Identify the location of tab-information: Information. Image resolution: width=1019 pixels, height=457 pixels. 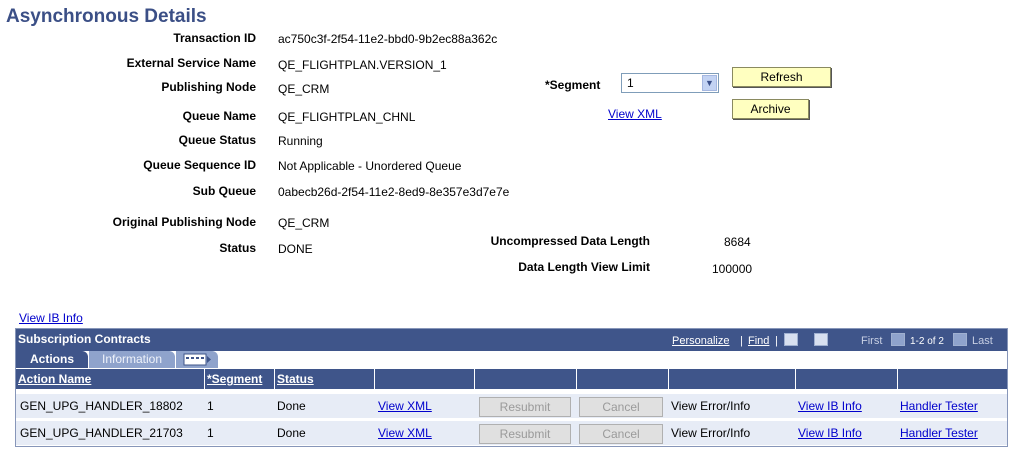
(132, 359).